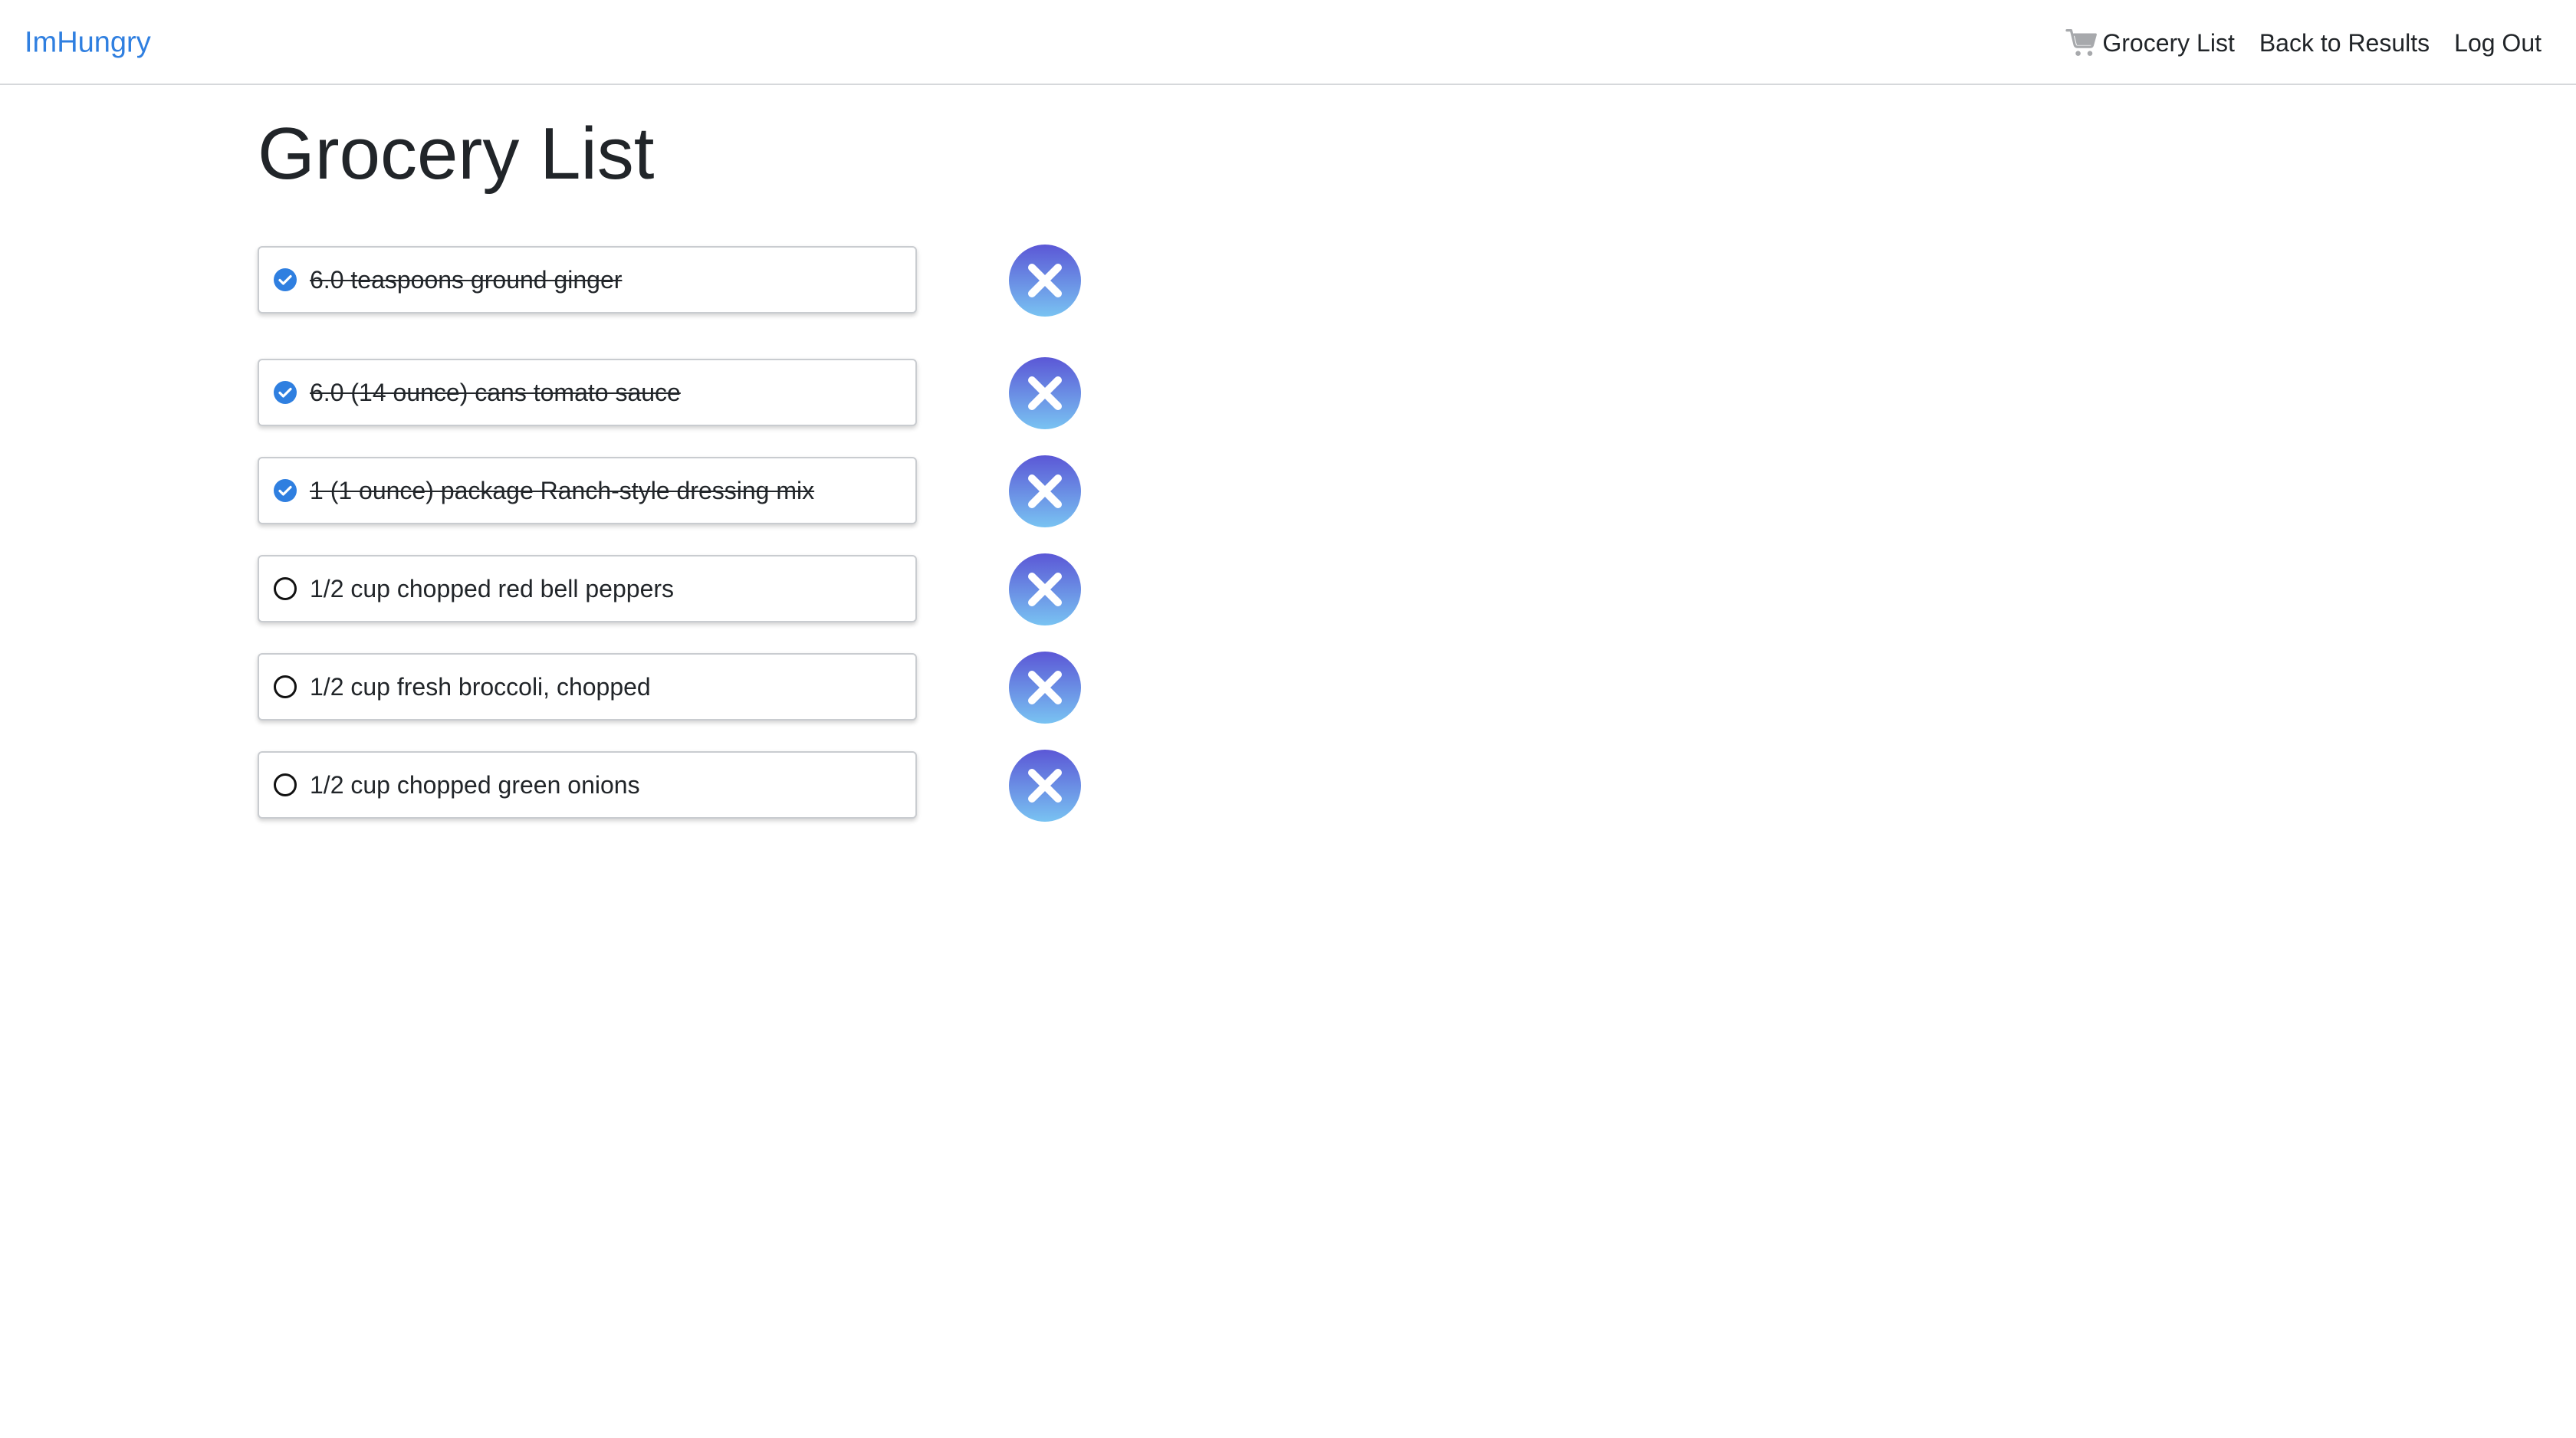 Image resolution: width=2576 pixels, height=1438 pixels. I want to click on list-item: 6.0 teaspoons ground ginger, so click(672, 280).